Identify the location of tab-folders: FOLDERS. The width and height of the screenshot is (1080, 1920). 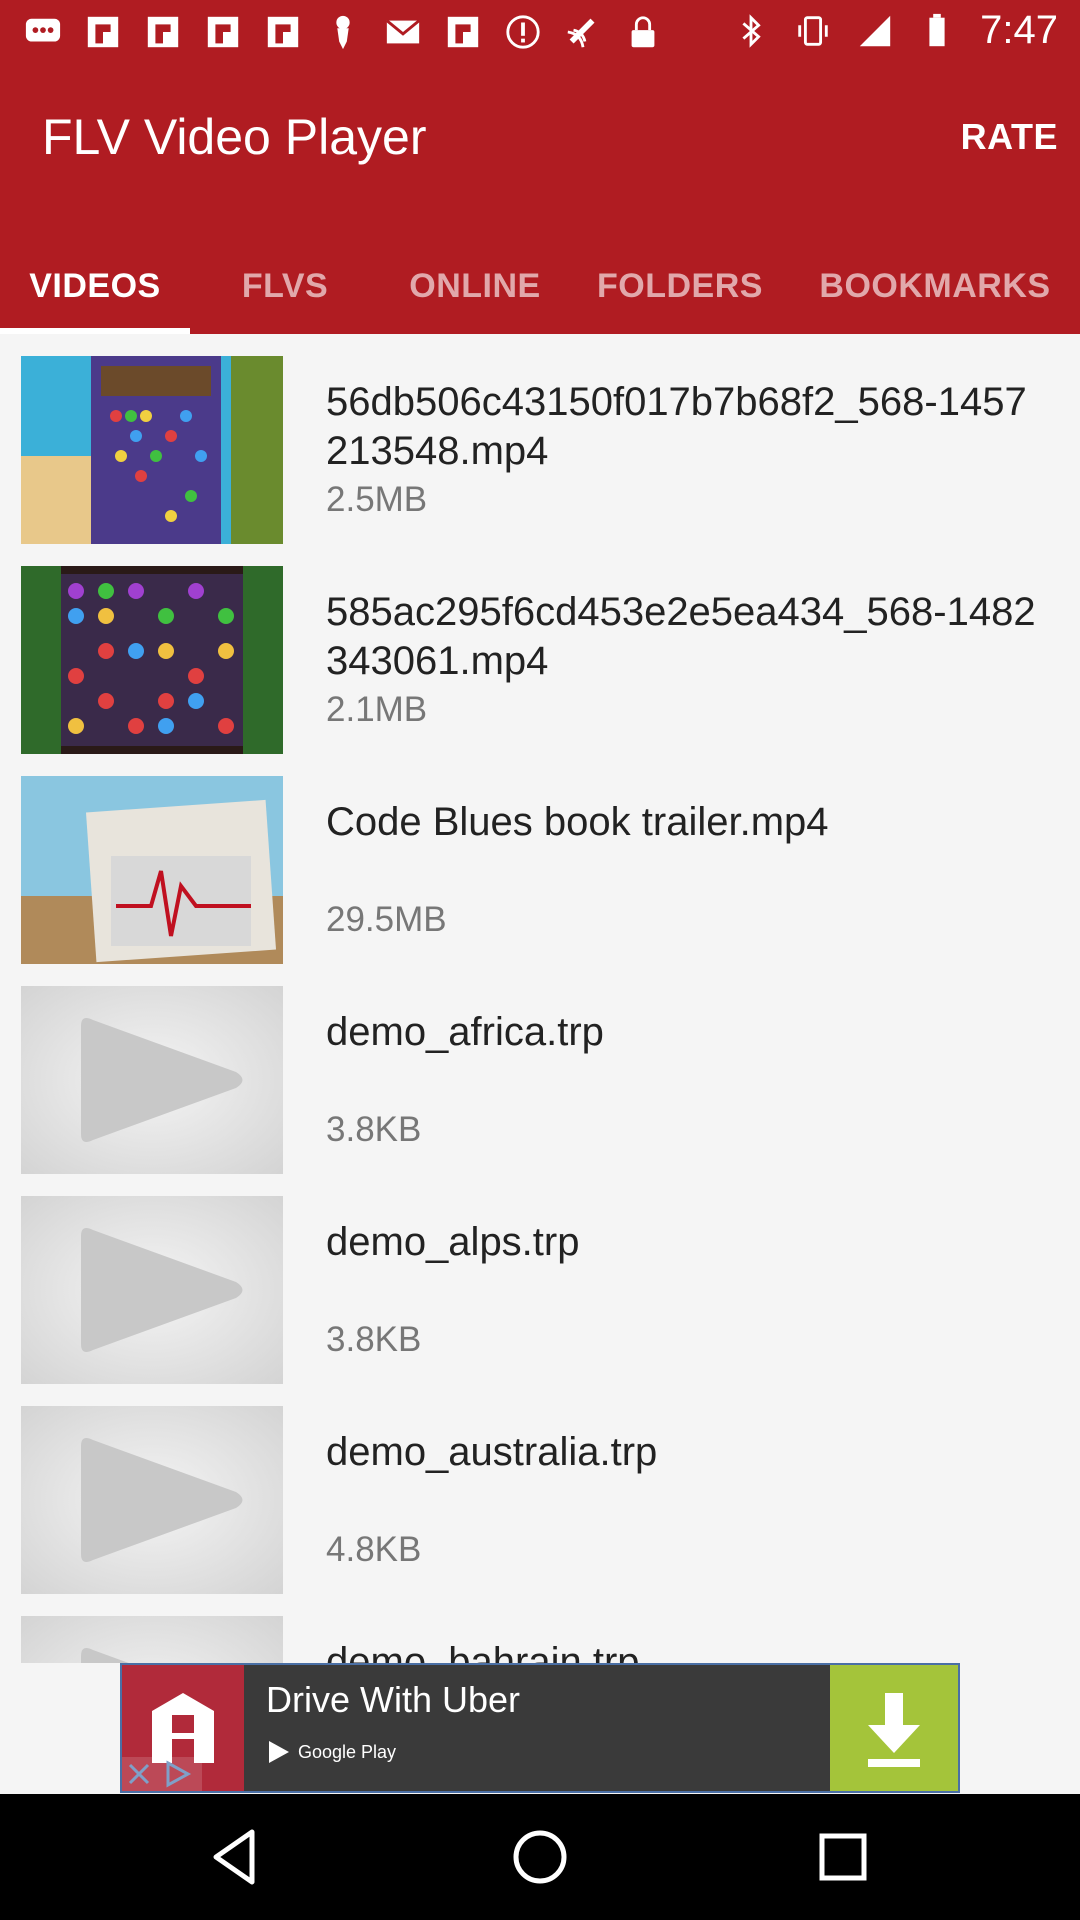
(680, 289).